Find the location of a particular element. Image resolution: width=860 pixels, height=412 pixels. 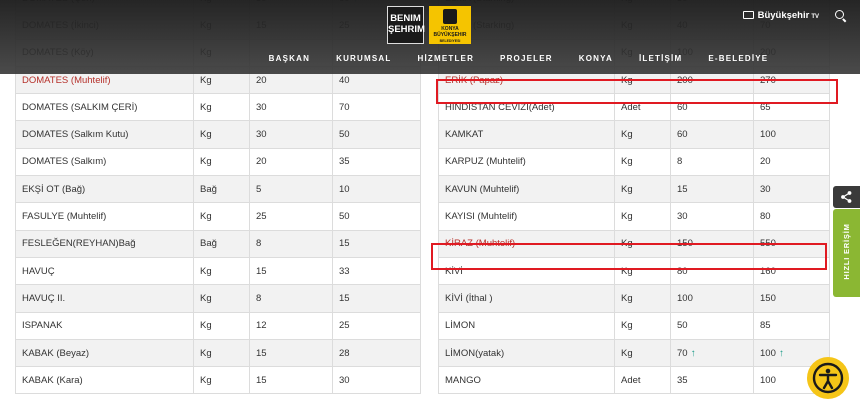

nav-kurumsal: KURUMSAL is located at coordinates (363, 58).